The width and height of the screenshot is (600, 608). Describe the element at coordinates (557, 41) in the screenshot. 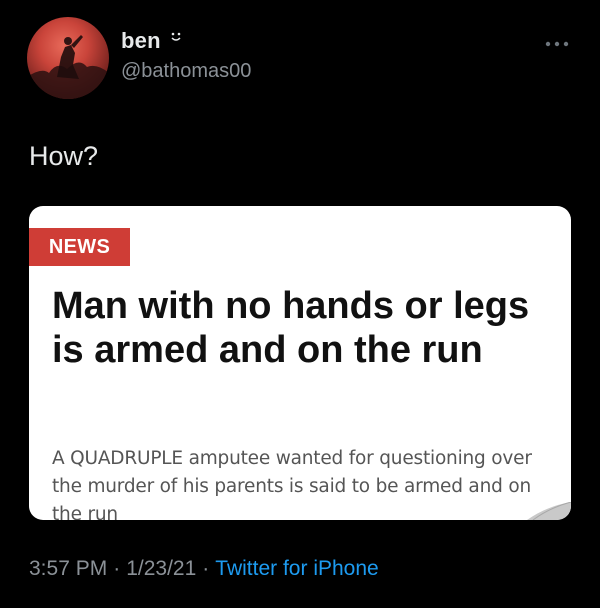

I see `more-options-icon` at that location.